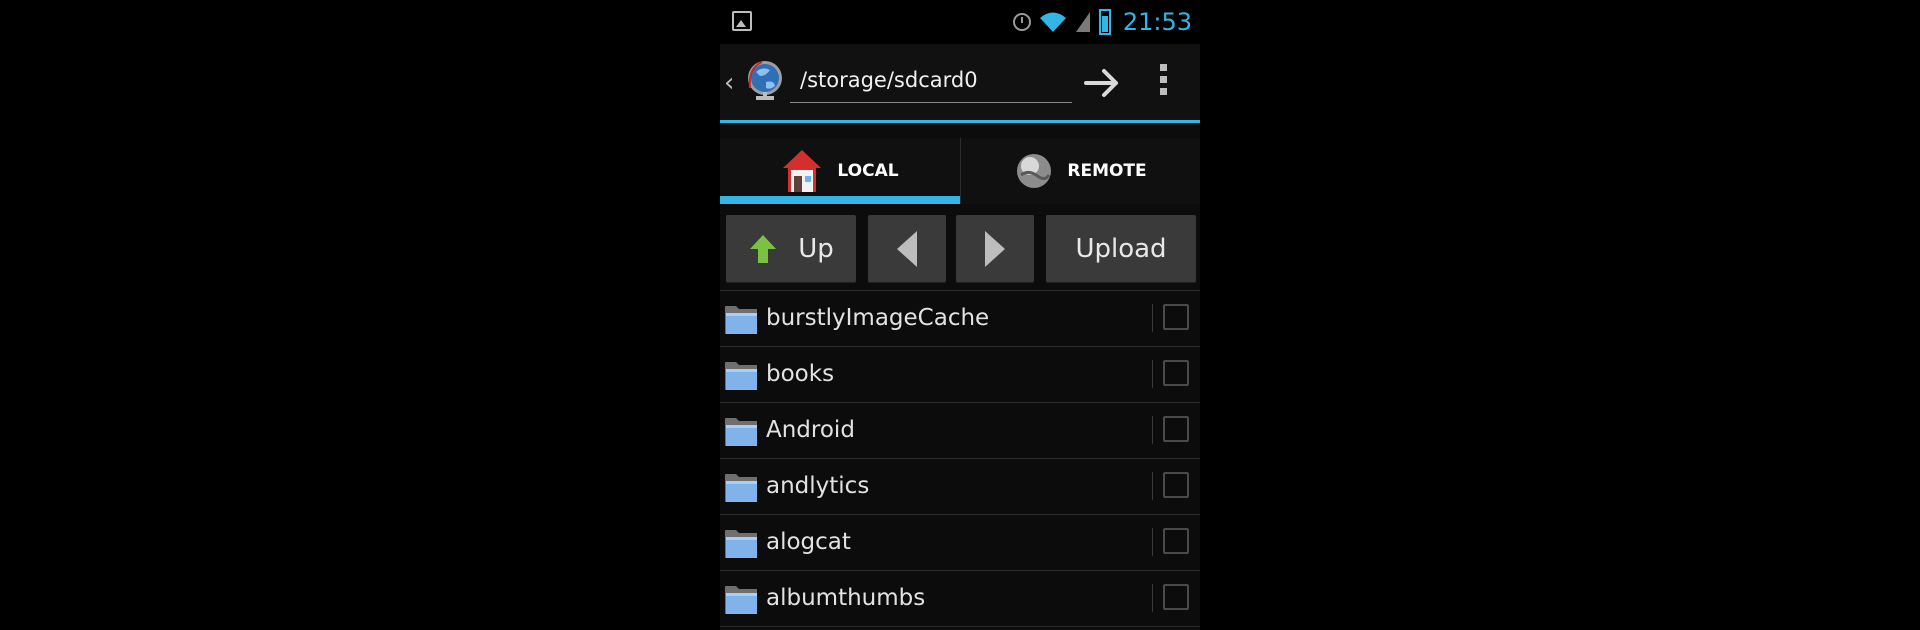 This screenshot has width=1920, height=630. I want to click on back-button, so click(907, 249).